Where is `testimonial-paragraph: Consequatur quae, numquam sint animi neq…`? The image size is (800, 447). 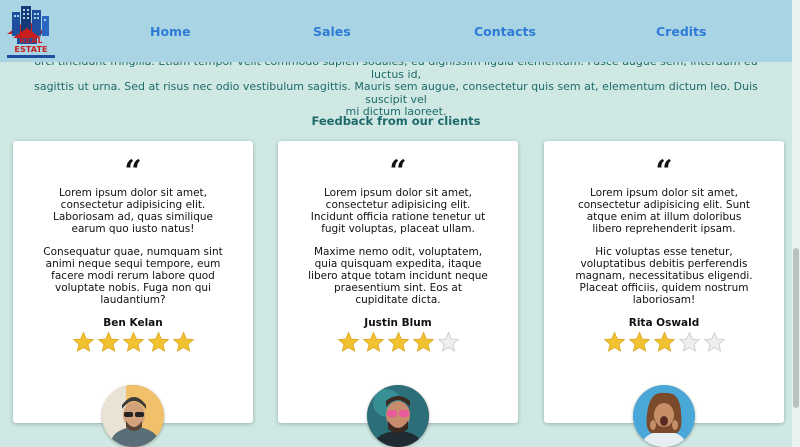 testimonial-paragraph: Consequatur quae, numquam sint animi neq… is located at coordinates (133, 276).